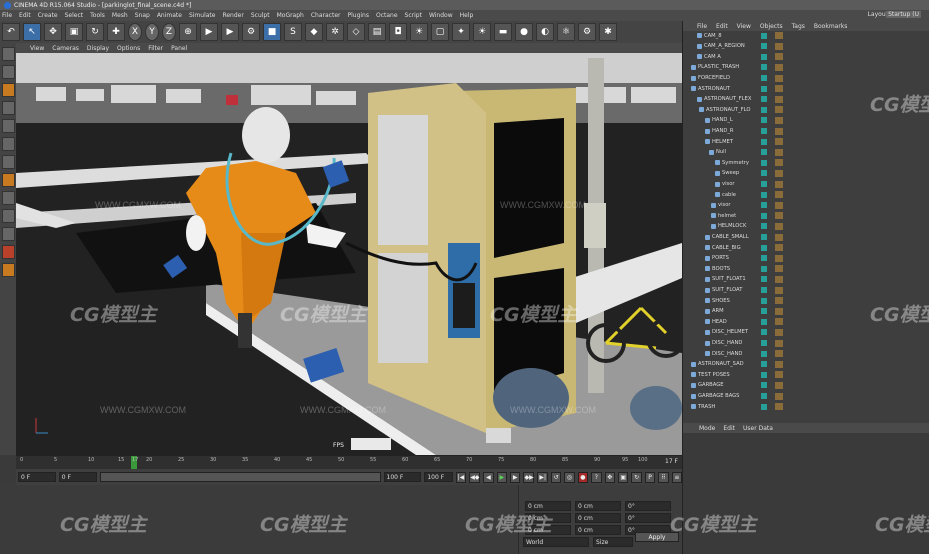  I want to click on object-row: PLASTIC_TRASH, so click(806, 67).